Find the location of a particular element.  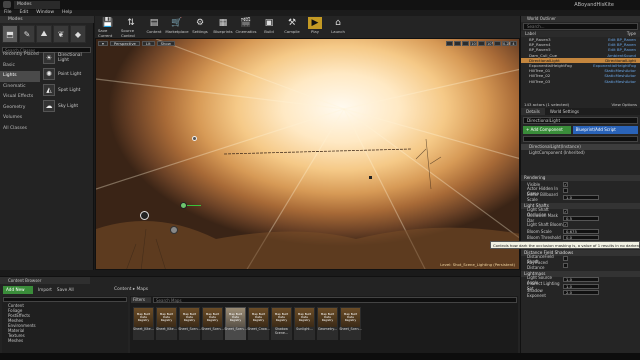

outliner-tab: World Outliner is located at coordinates (580, 19).